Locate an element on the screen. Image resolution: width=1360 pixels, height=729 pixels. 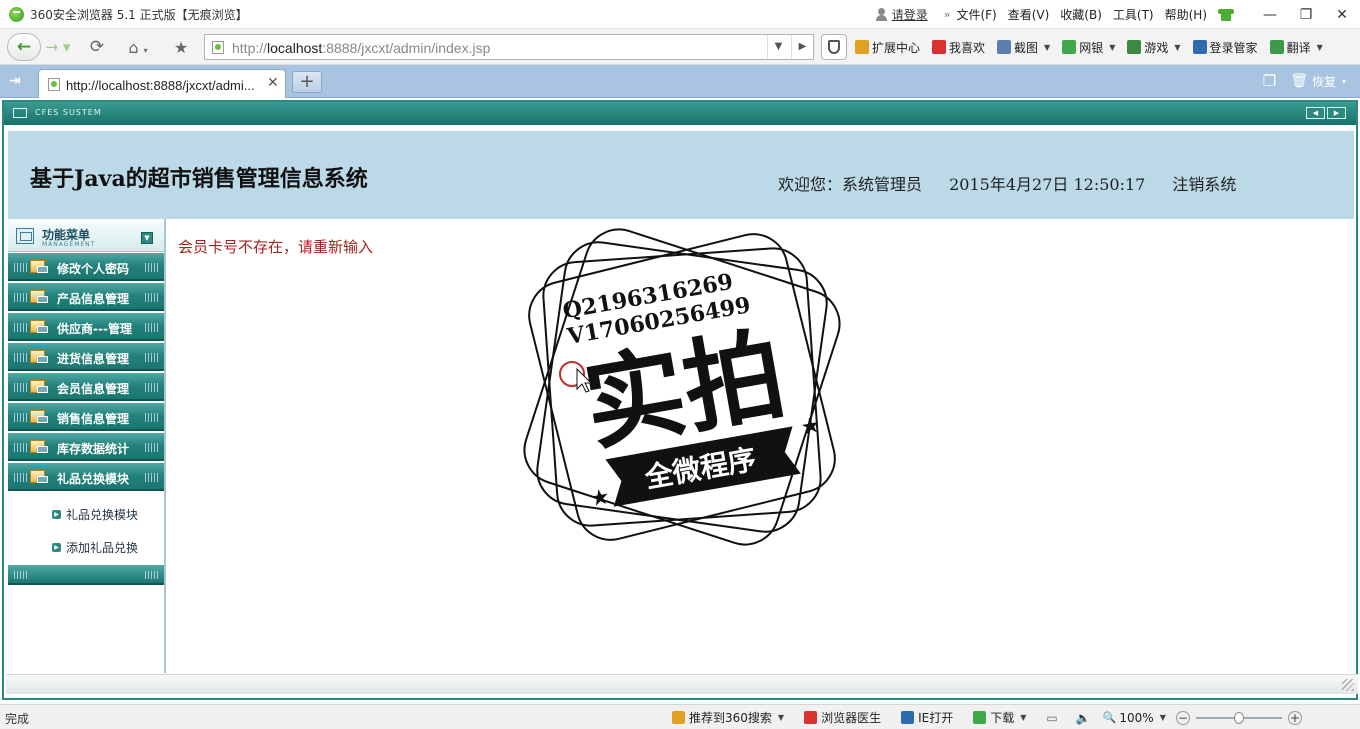
tabbar-tools: ❐ 🗑 恢复 ▾ is located at coordinates (1304, 81).